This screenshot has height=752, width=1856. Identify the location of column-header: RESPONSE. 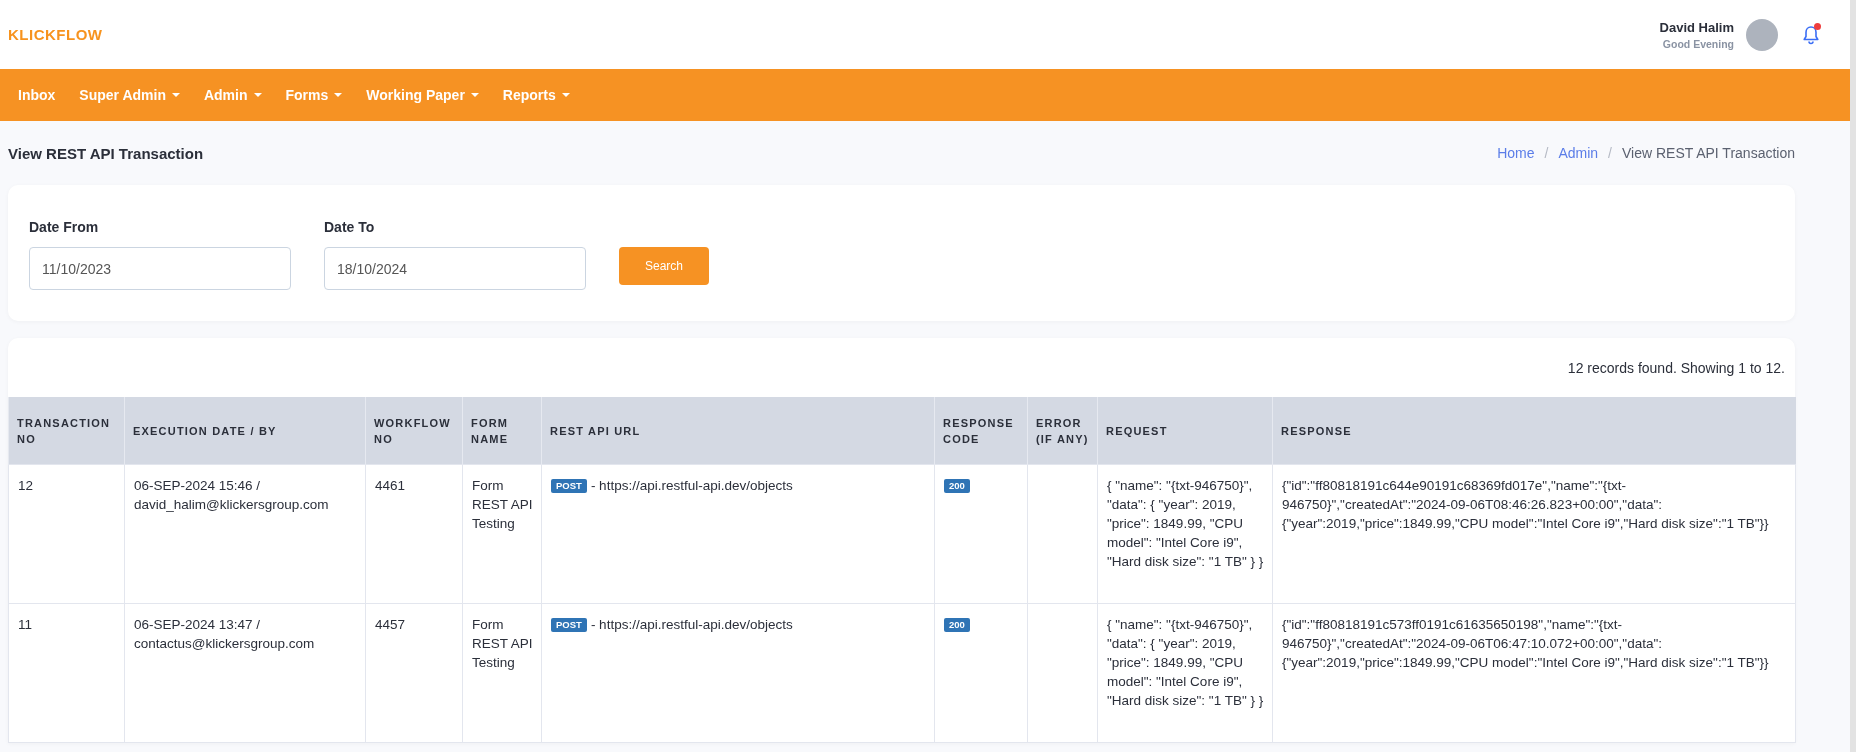
(1534, 431).